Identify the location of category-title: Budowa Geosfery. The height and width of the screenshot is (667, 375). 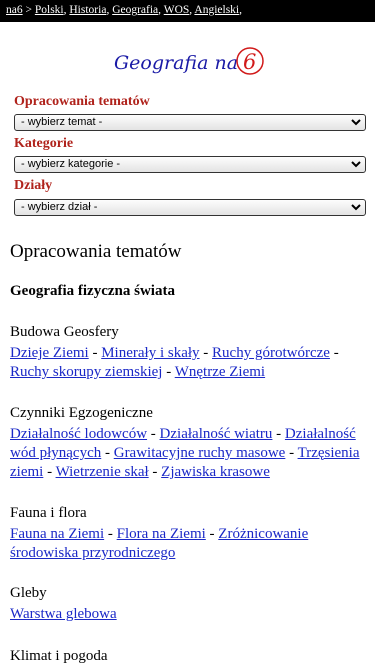
(64, 332).